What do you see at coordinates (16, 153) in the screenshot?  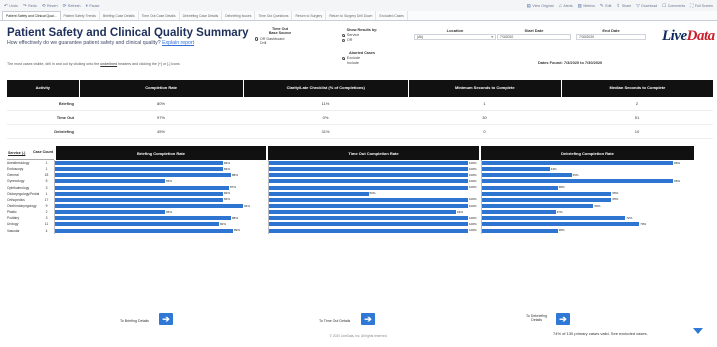 I see `service-drill-link: Service (-)` at bounding box center [16, 153].